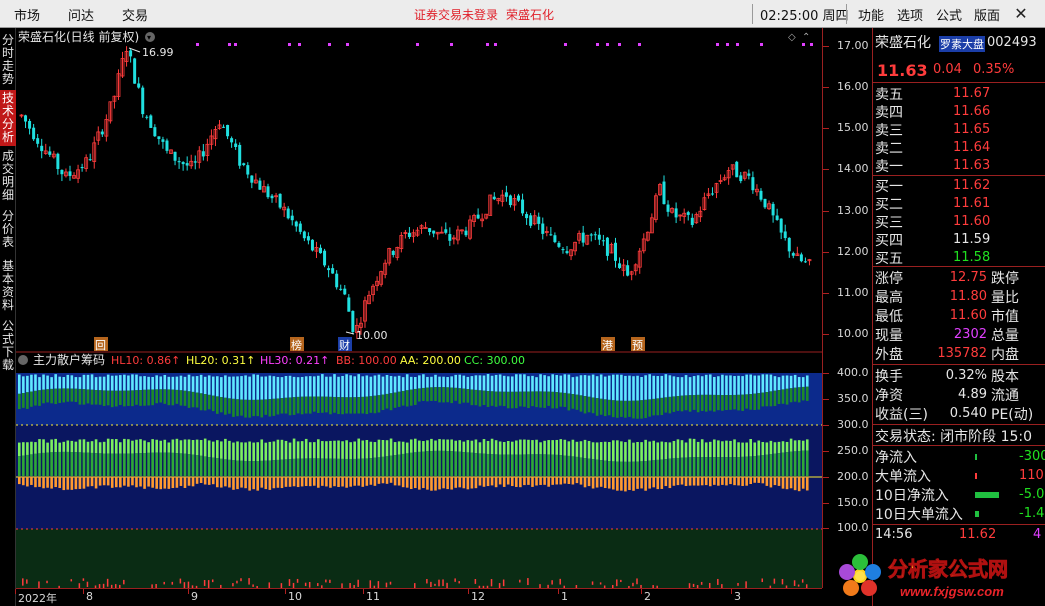 The image size is (1045, 606). Describe the element at coordinates (23, 360) in the screenshot. I see `indicator-menu-icon` at that location.